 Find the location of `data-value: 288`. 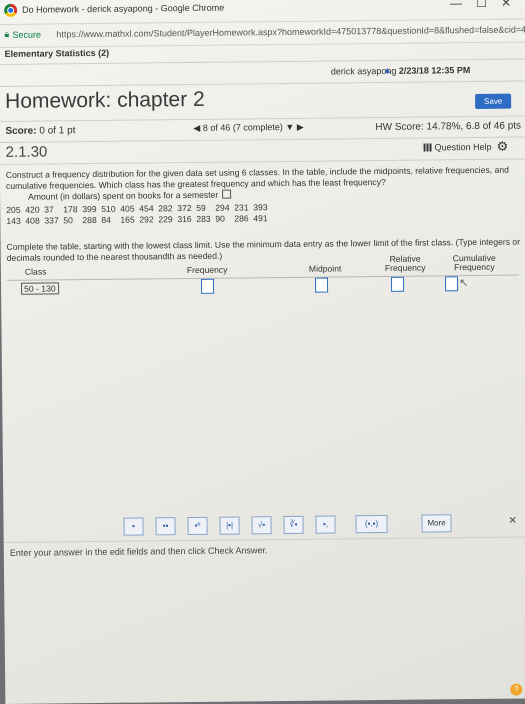

data-value: 288 is located at coordinates (91, 220).